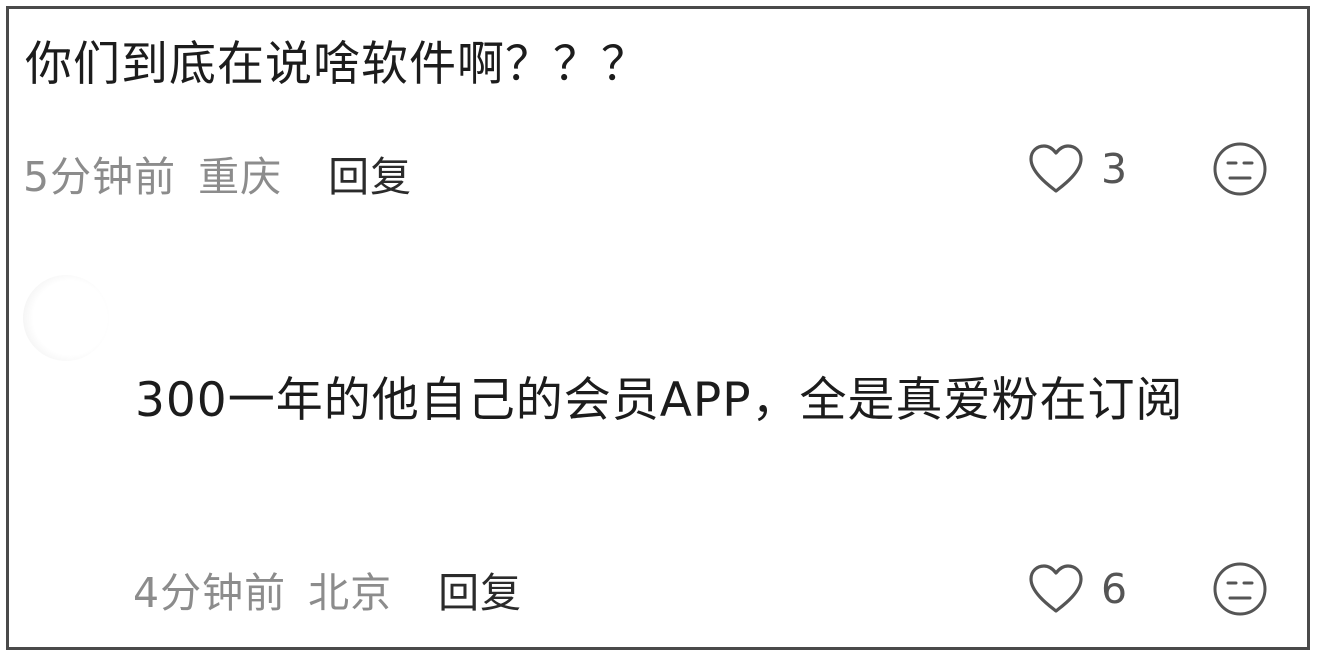  I want to click on comment-meta: 5分钟前 重庆 回复, so click(217, 173).